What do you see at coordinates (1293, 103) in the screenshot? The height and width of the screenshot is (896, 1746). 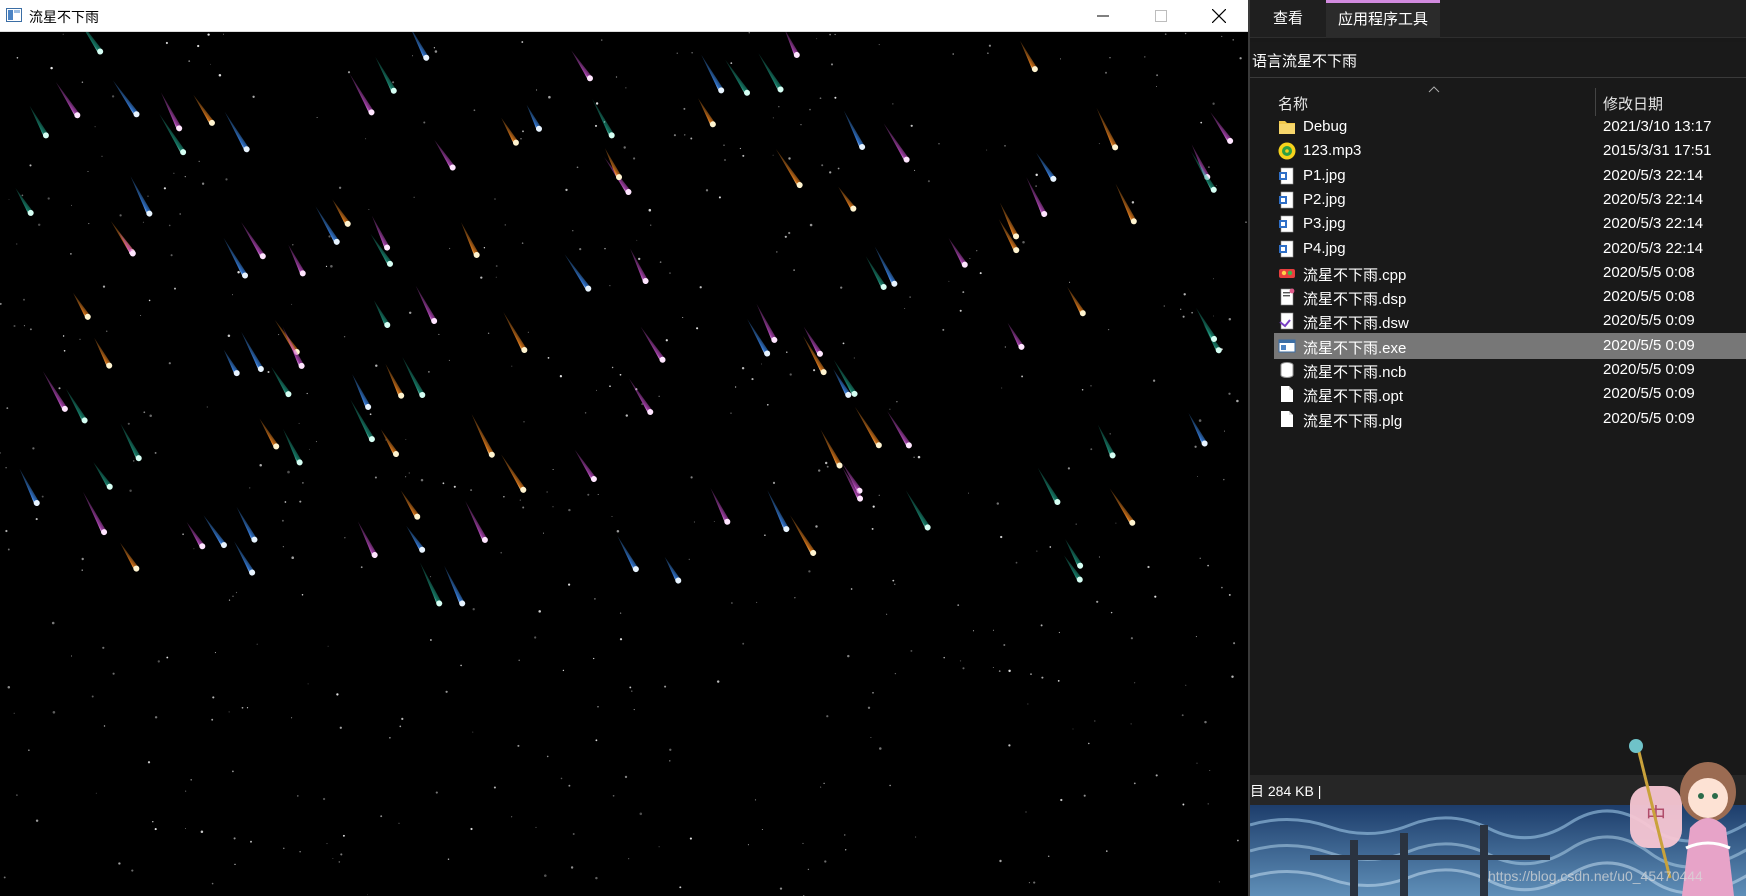 I see `column-name: 名称` at bounding box center [1293, 103].